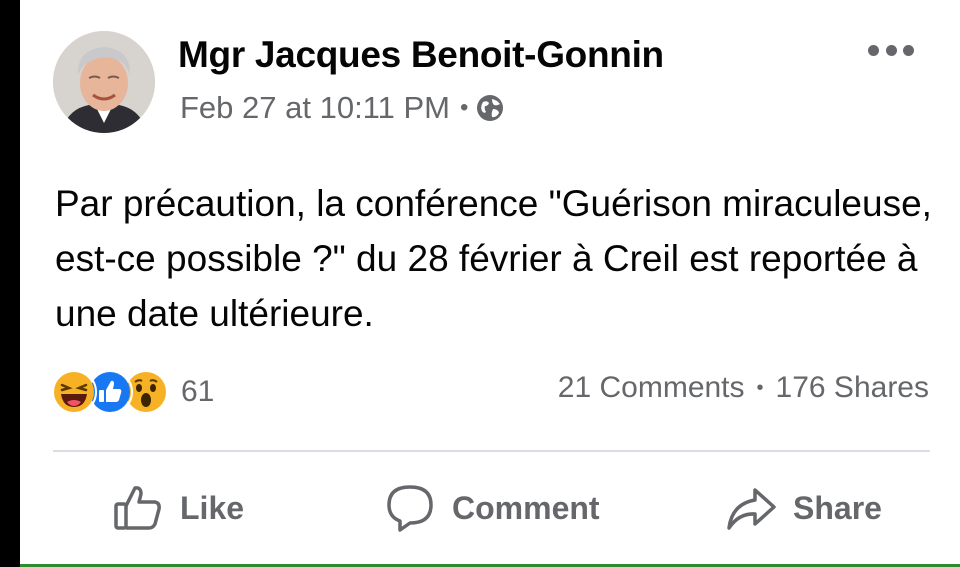 This screenshot has height=567, width=960. What do you see at coordinates (178, 508) in the screenshot?
I see `like-button: Like` at bounding box center [178, 508].